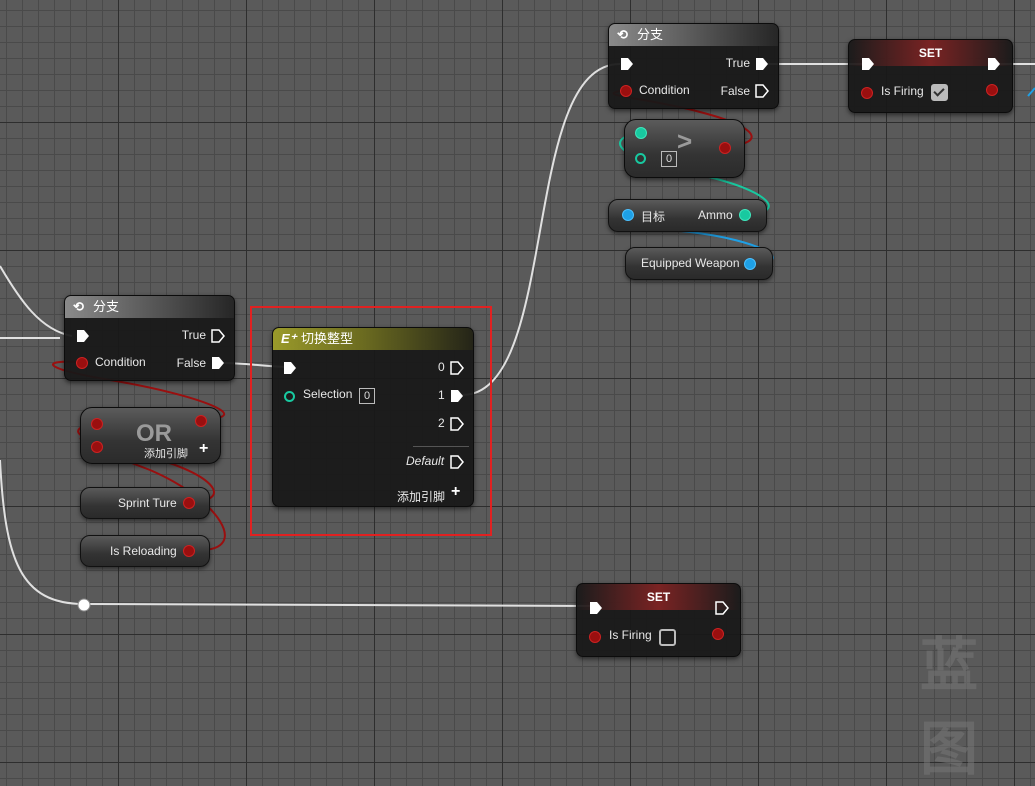 Image resolution: width=1035 pixels, height=786 pixels. What do you see at coordinates (690, 263) in the screenshot?
I see `equipped-weapon-label: Equipped Weapon` at bounding box center [690, 263].